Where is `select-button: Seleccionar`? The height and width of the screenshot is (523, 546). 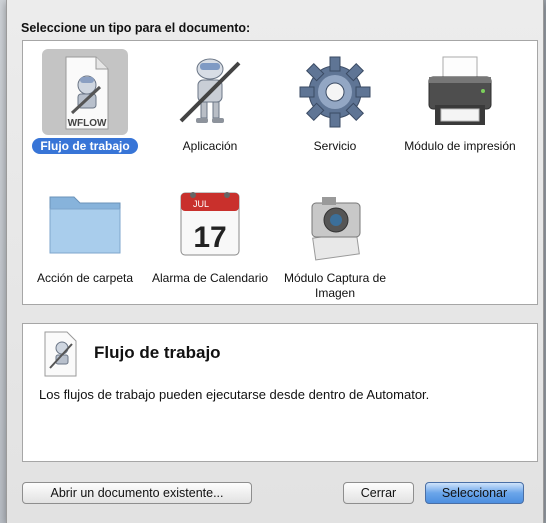 select-button: Seleccionar is located at coordinates (474, 493).